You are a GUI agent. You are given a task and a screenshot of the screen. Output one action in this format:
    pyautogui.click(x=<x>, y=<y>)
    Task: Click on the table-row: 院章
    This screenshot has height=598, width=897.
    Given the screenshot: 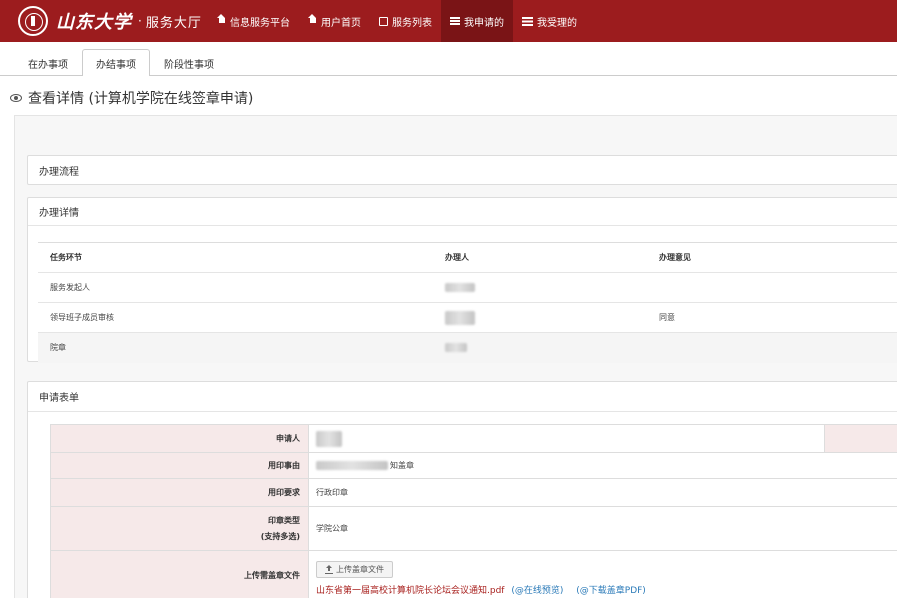 What is the action you would take?
    pyautogui.click(x=467, y=347)
    